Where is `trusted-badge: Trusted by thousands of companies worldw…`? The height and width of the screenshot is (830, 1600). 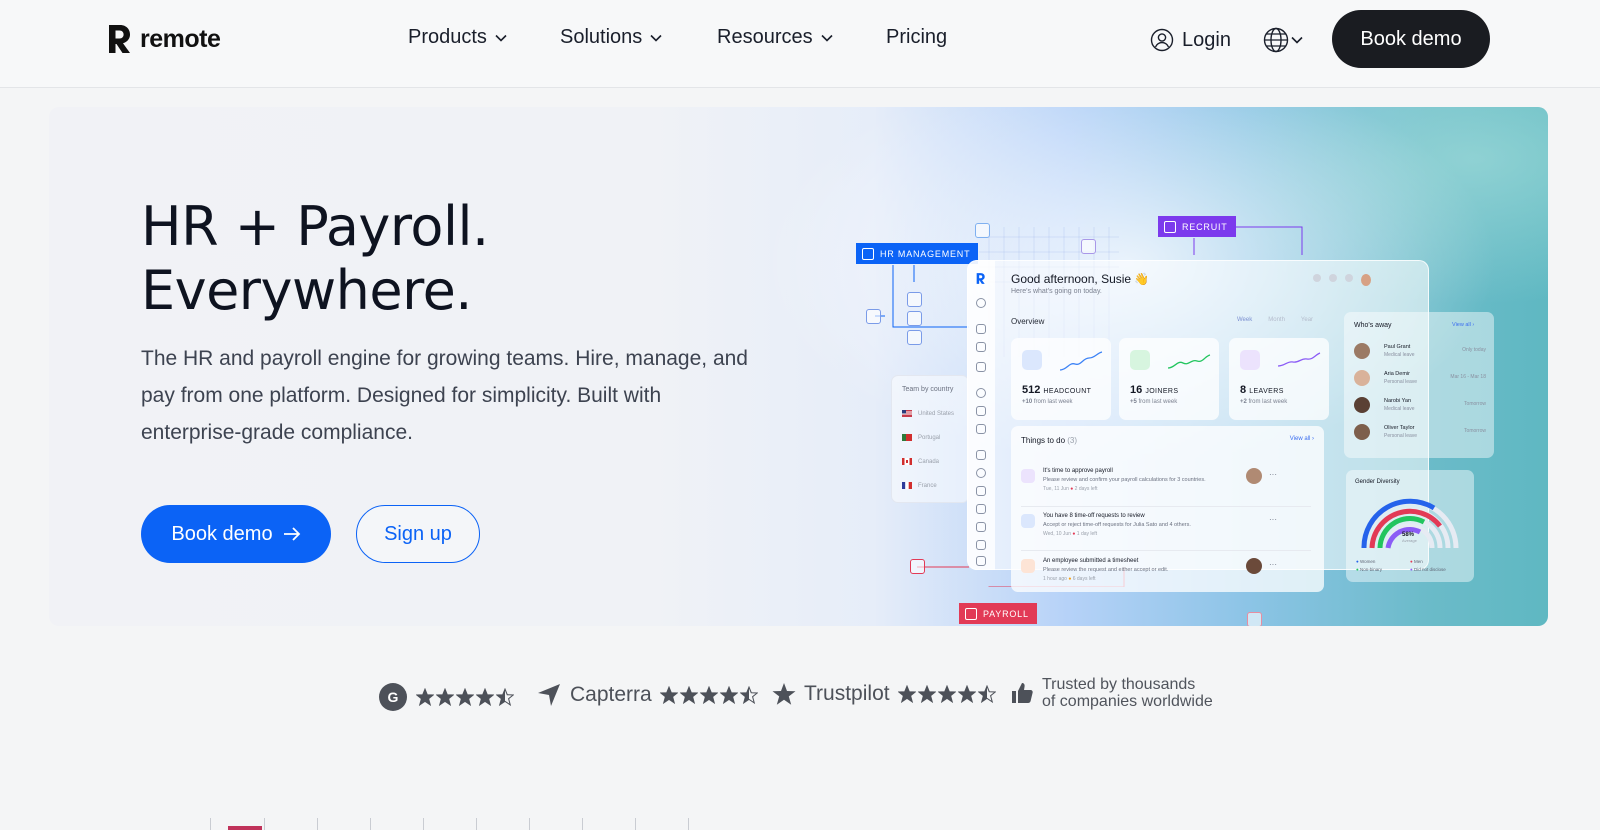 trusted-badge: Trusted by thousands of companies worldw… is located at coordinates (1111, 693).